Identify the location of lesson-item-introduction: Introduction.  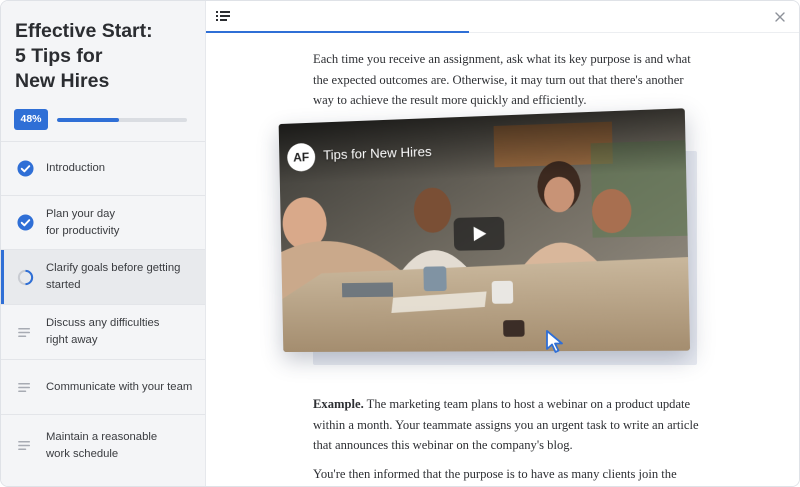
(103, 168).